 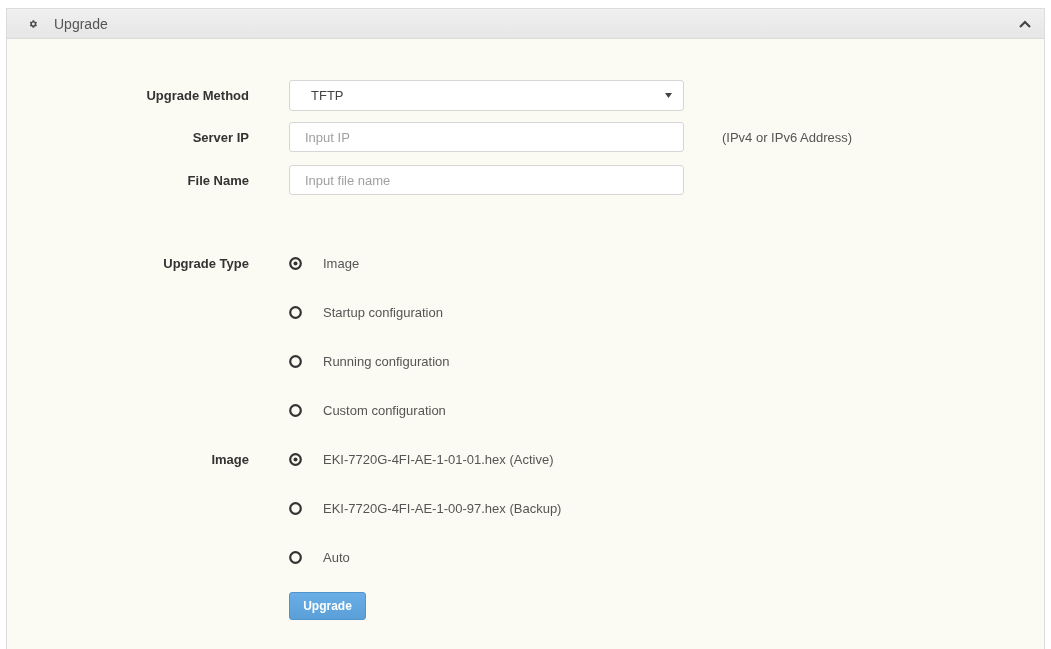 What do you see at coordinates (383, 312) in the screenshot?
I see `radio-option-label: Startup configuration` at bounding box center [383, 312].